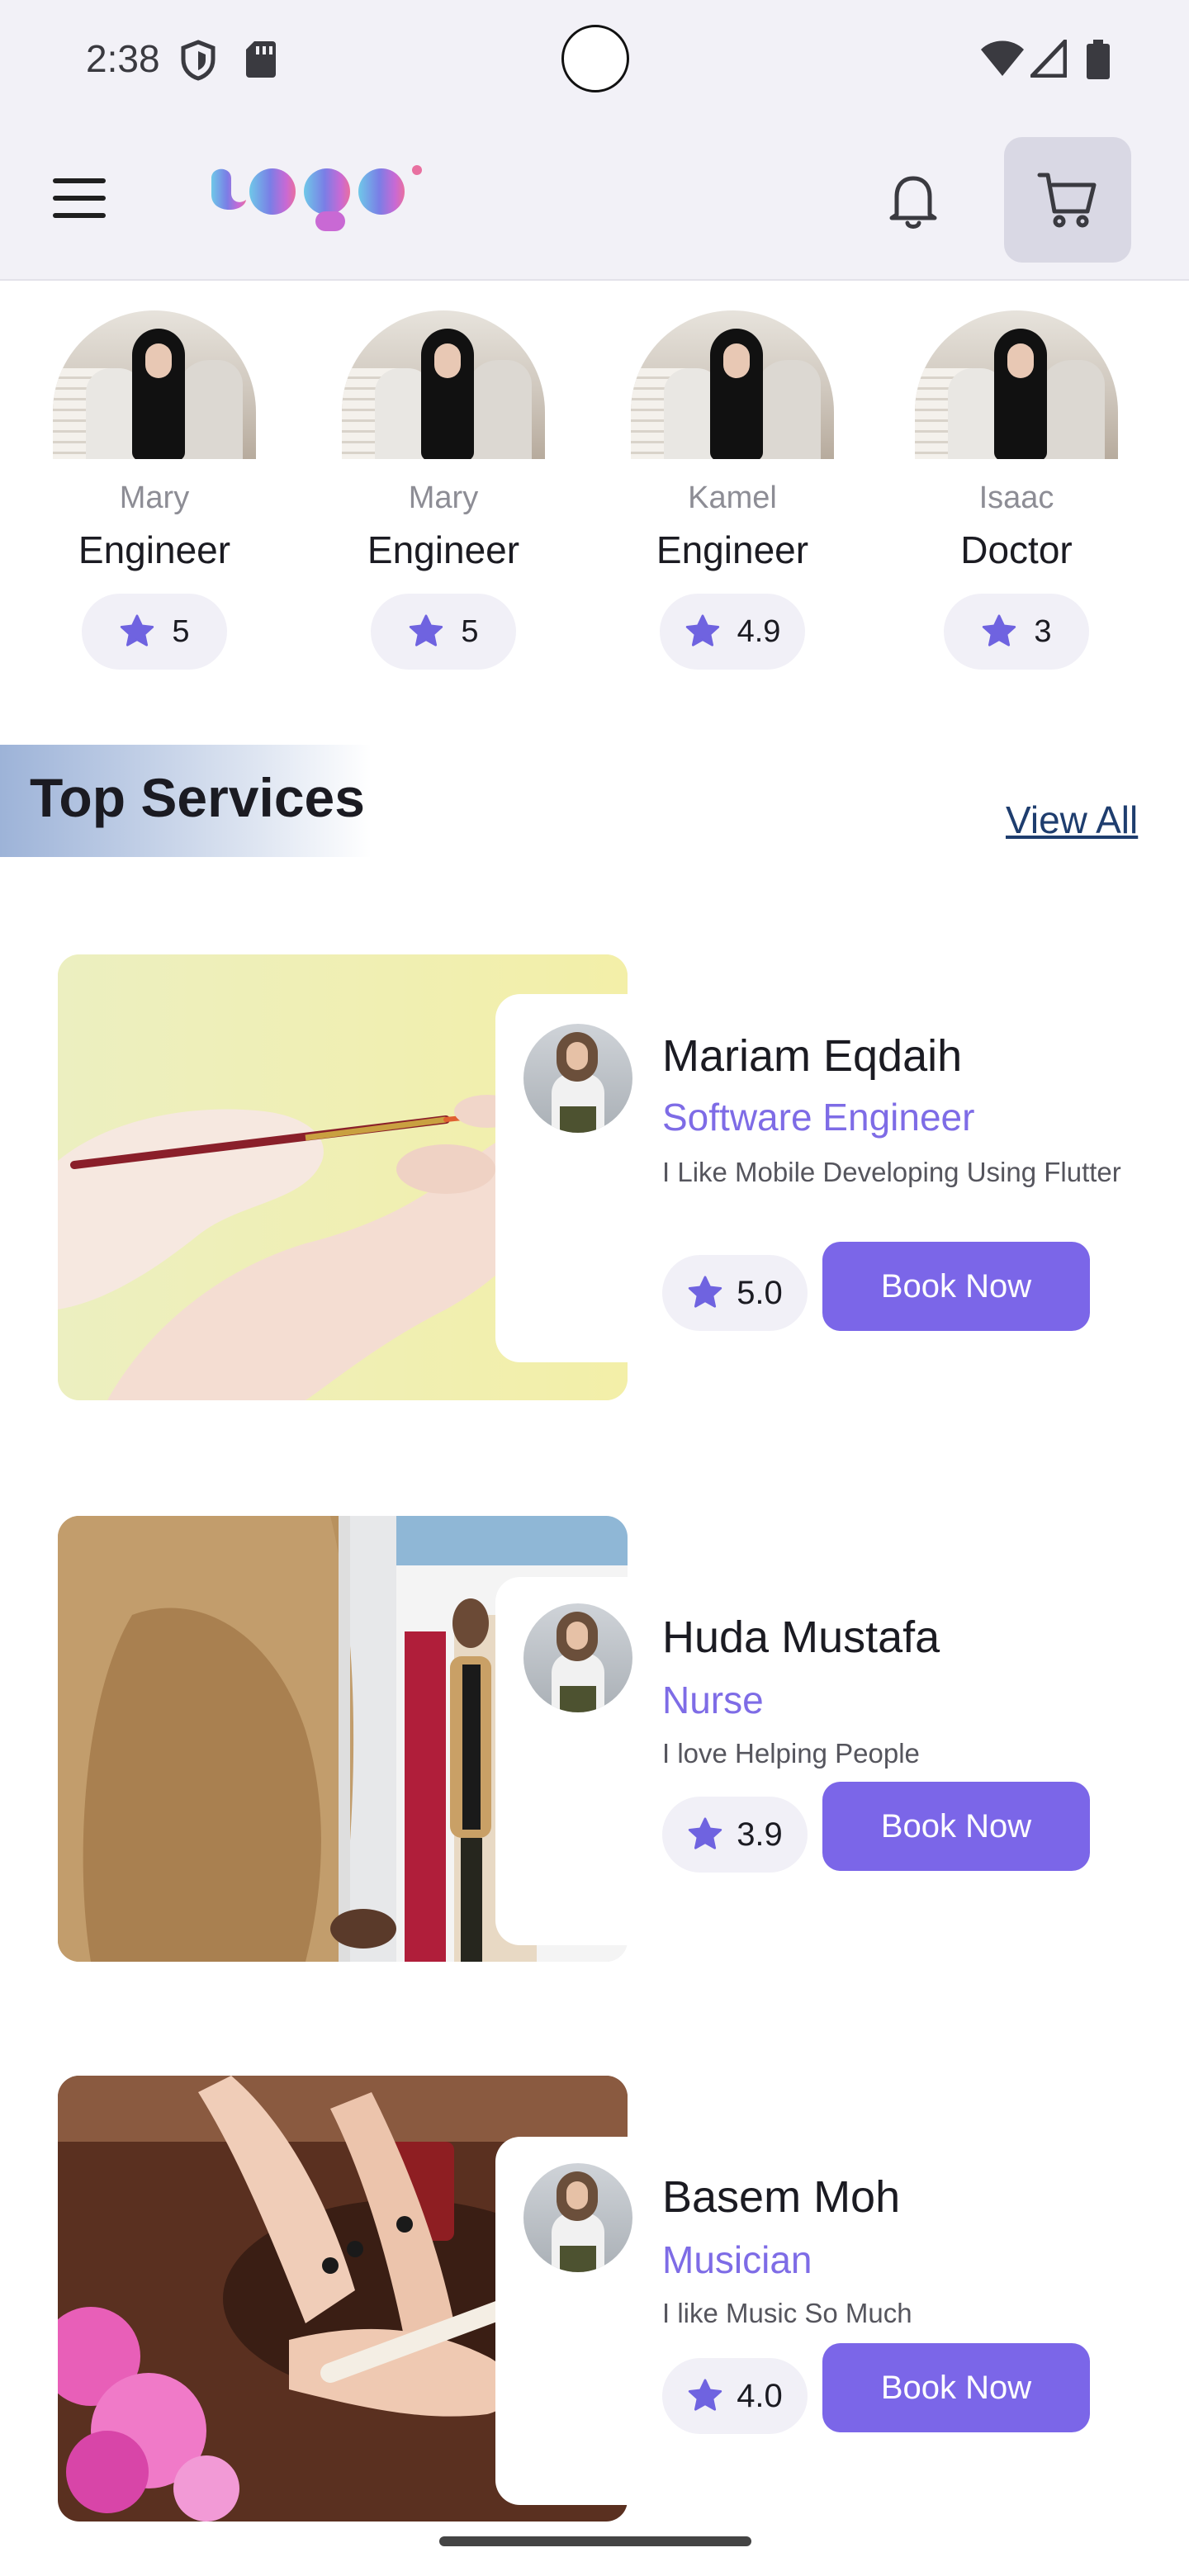 The width and height of the screenshot is (1189, 2576). What do you see at coordinates (759, 631) in the screenshot?
I see `rating-value: 4.9` at bounding box center [759, 631].